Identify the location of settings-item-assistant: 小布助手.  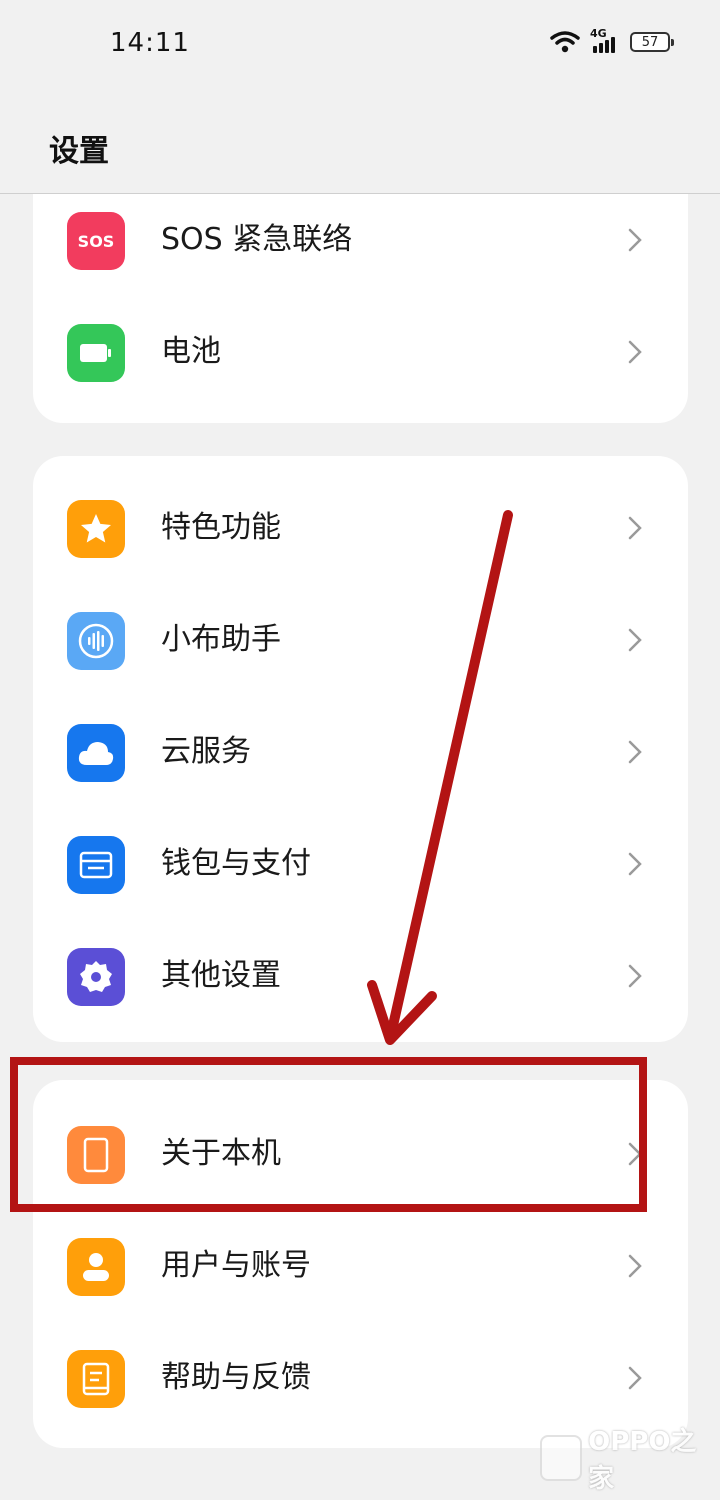
(360, 640).